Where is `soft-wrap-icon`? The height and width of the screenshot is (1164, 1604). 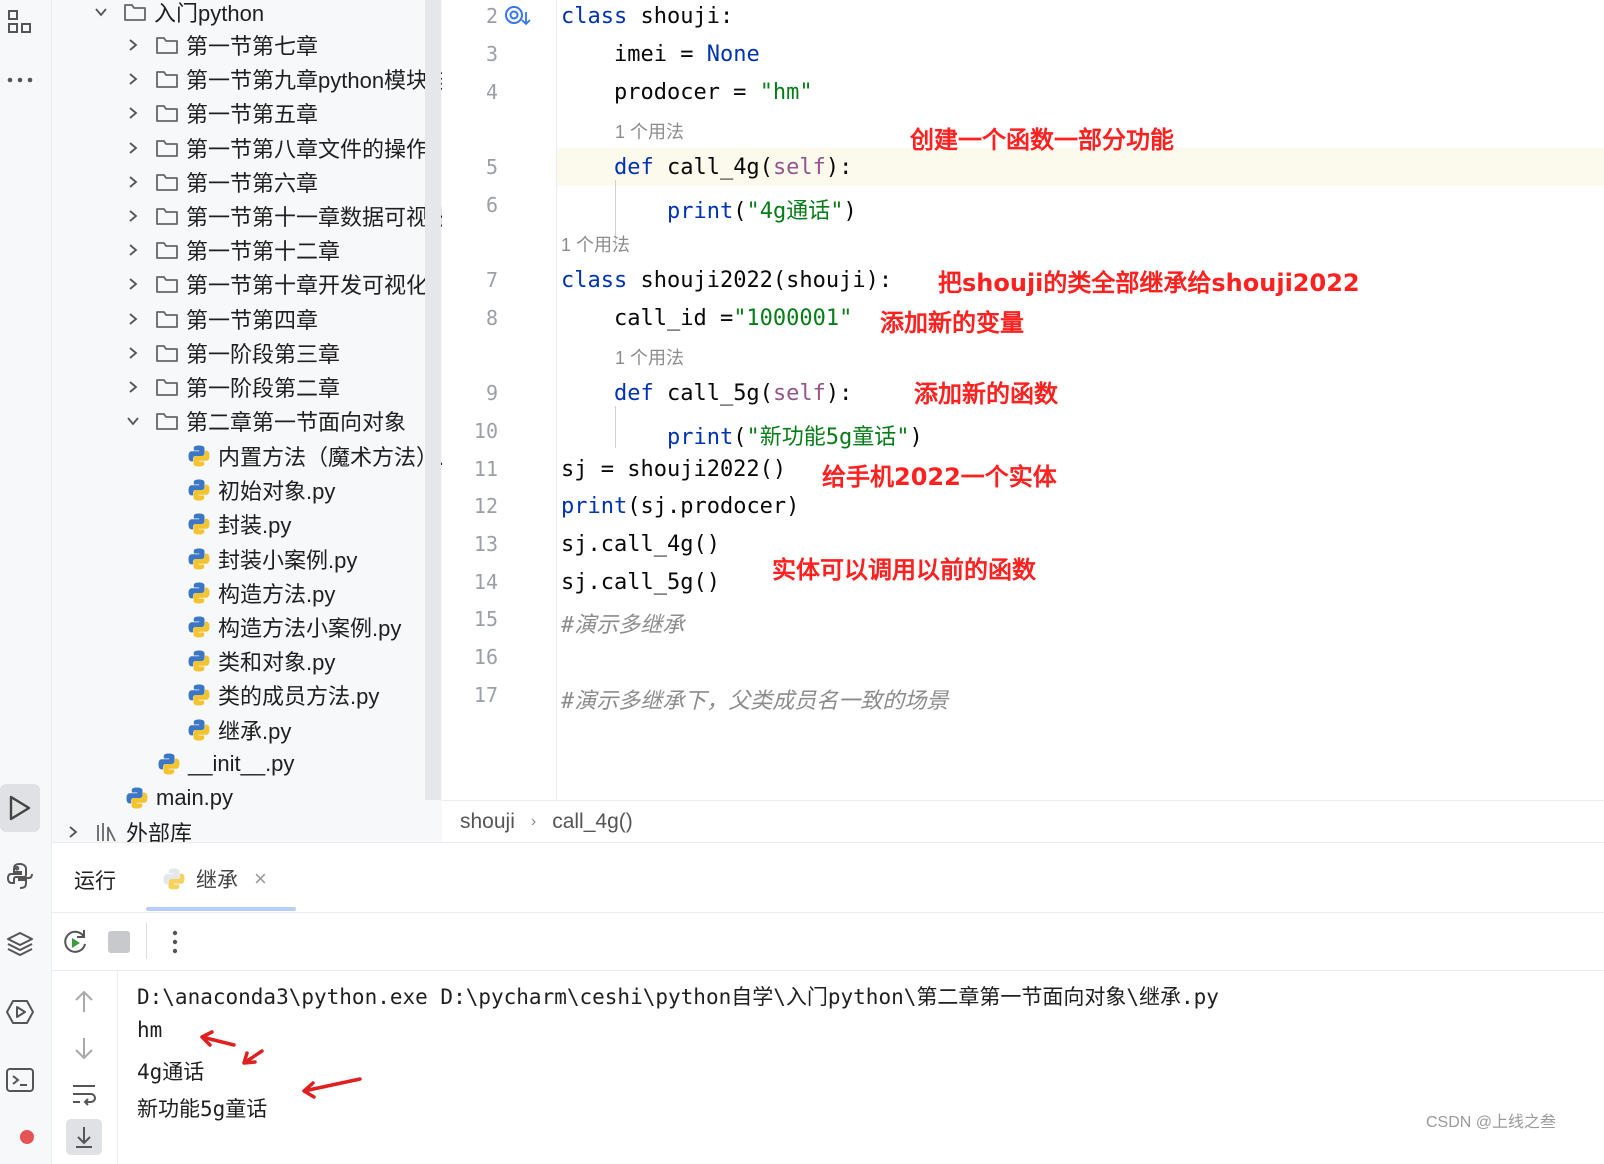
soft-wrap-icon is located at coordinates (84, 1096).